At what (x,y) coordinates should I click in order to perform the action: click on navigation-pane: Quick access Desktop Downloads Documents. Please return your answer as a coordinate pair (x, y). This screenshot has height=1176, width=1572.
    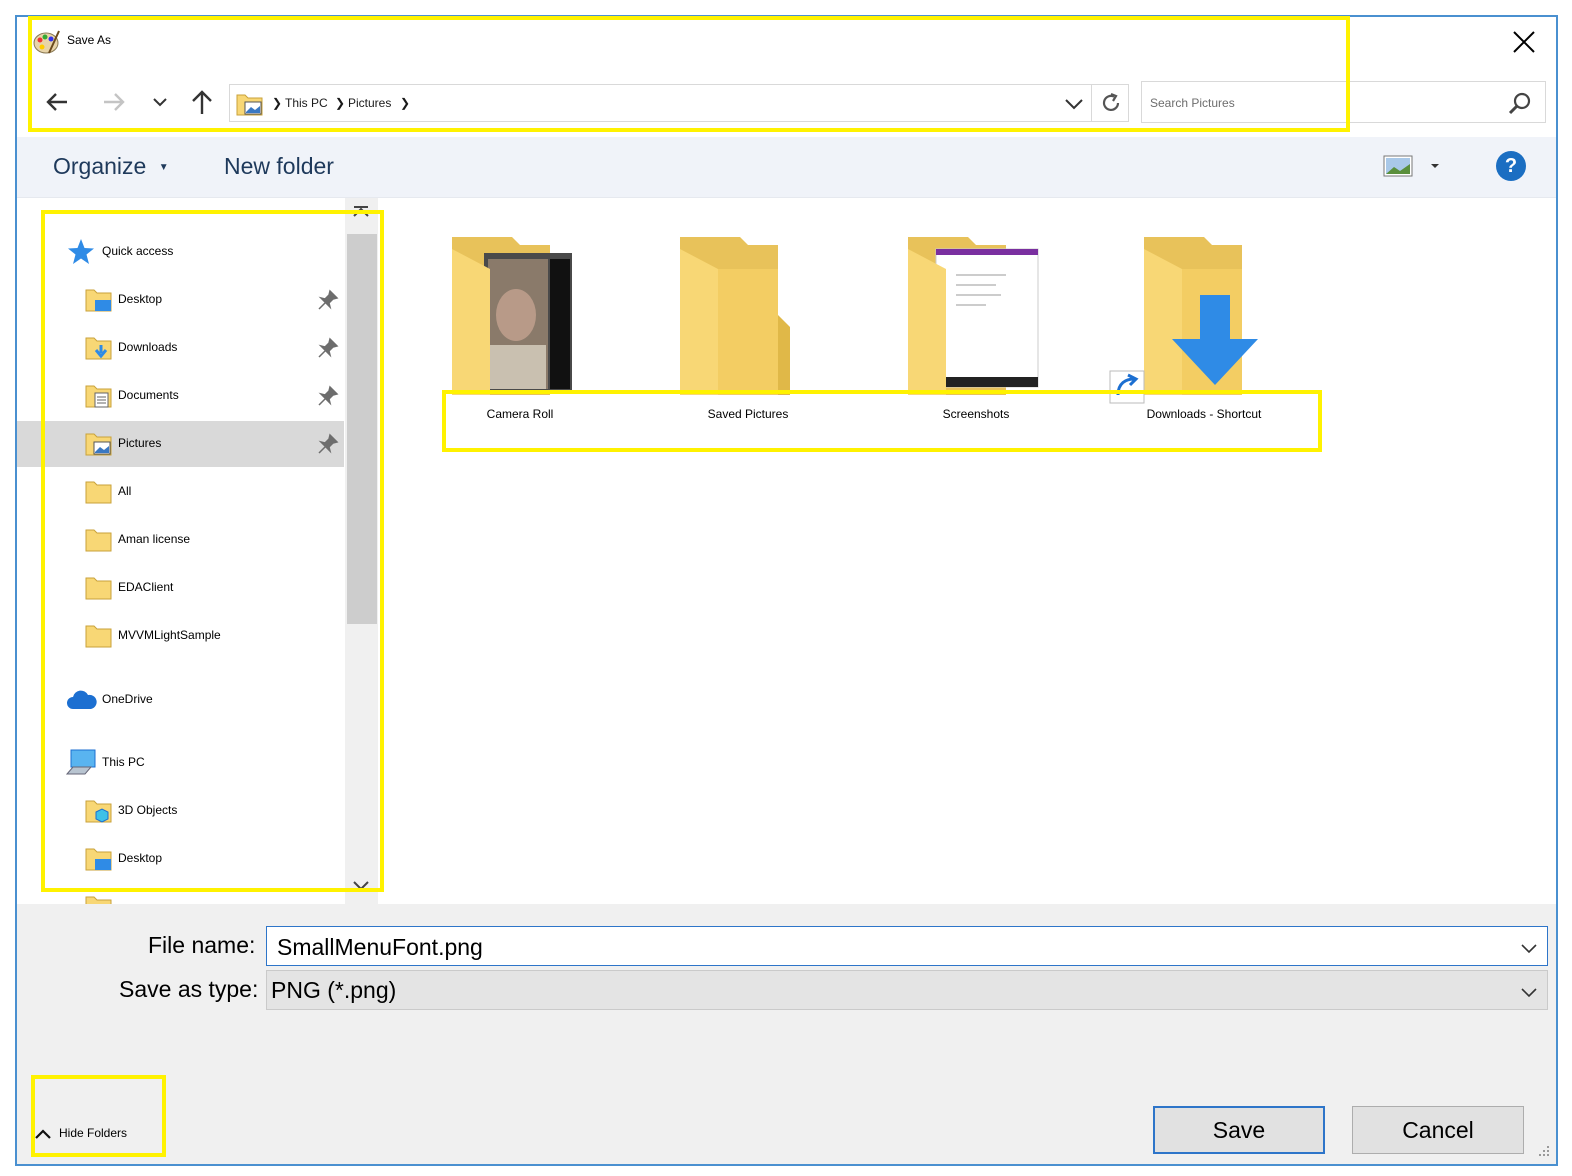
    Looking at the image, I should click on (190, 551).